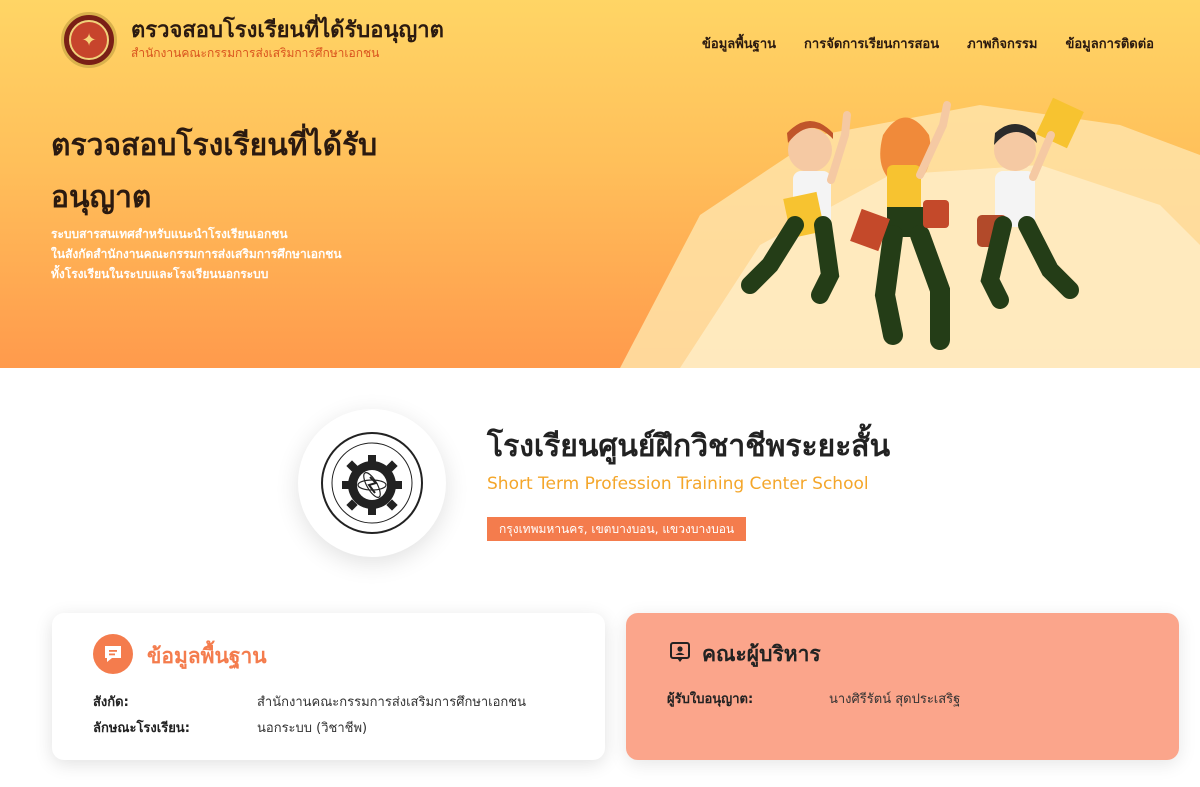 The image size is (1200, 787). What do you see at coordinates (761, 654) in the screenshot?
I see `administrators-title: คณะผู้บริหาร` at bounding box center [761, 654].